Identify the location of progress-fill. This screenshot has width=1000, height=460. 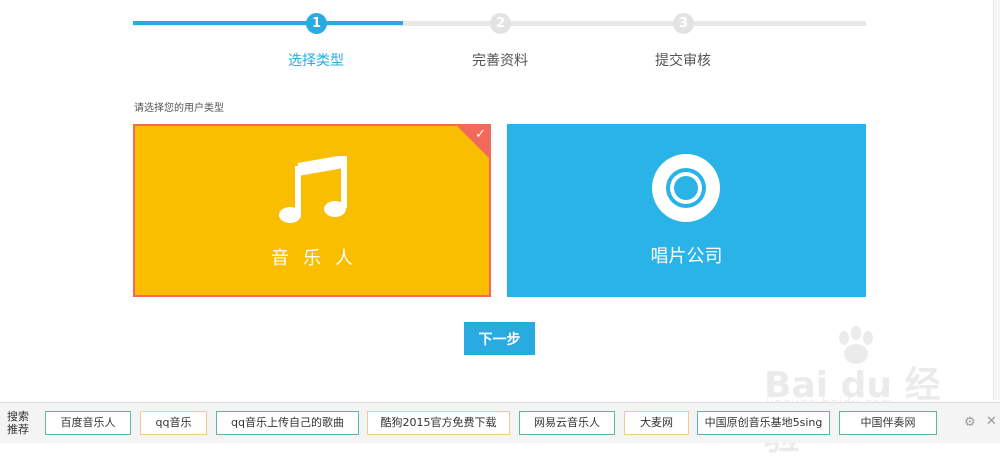
(268, 23).